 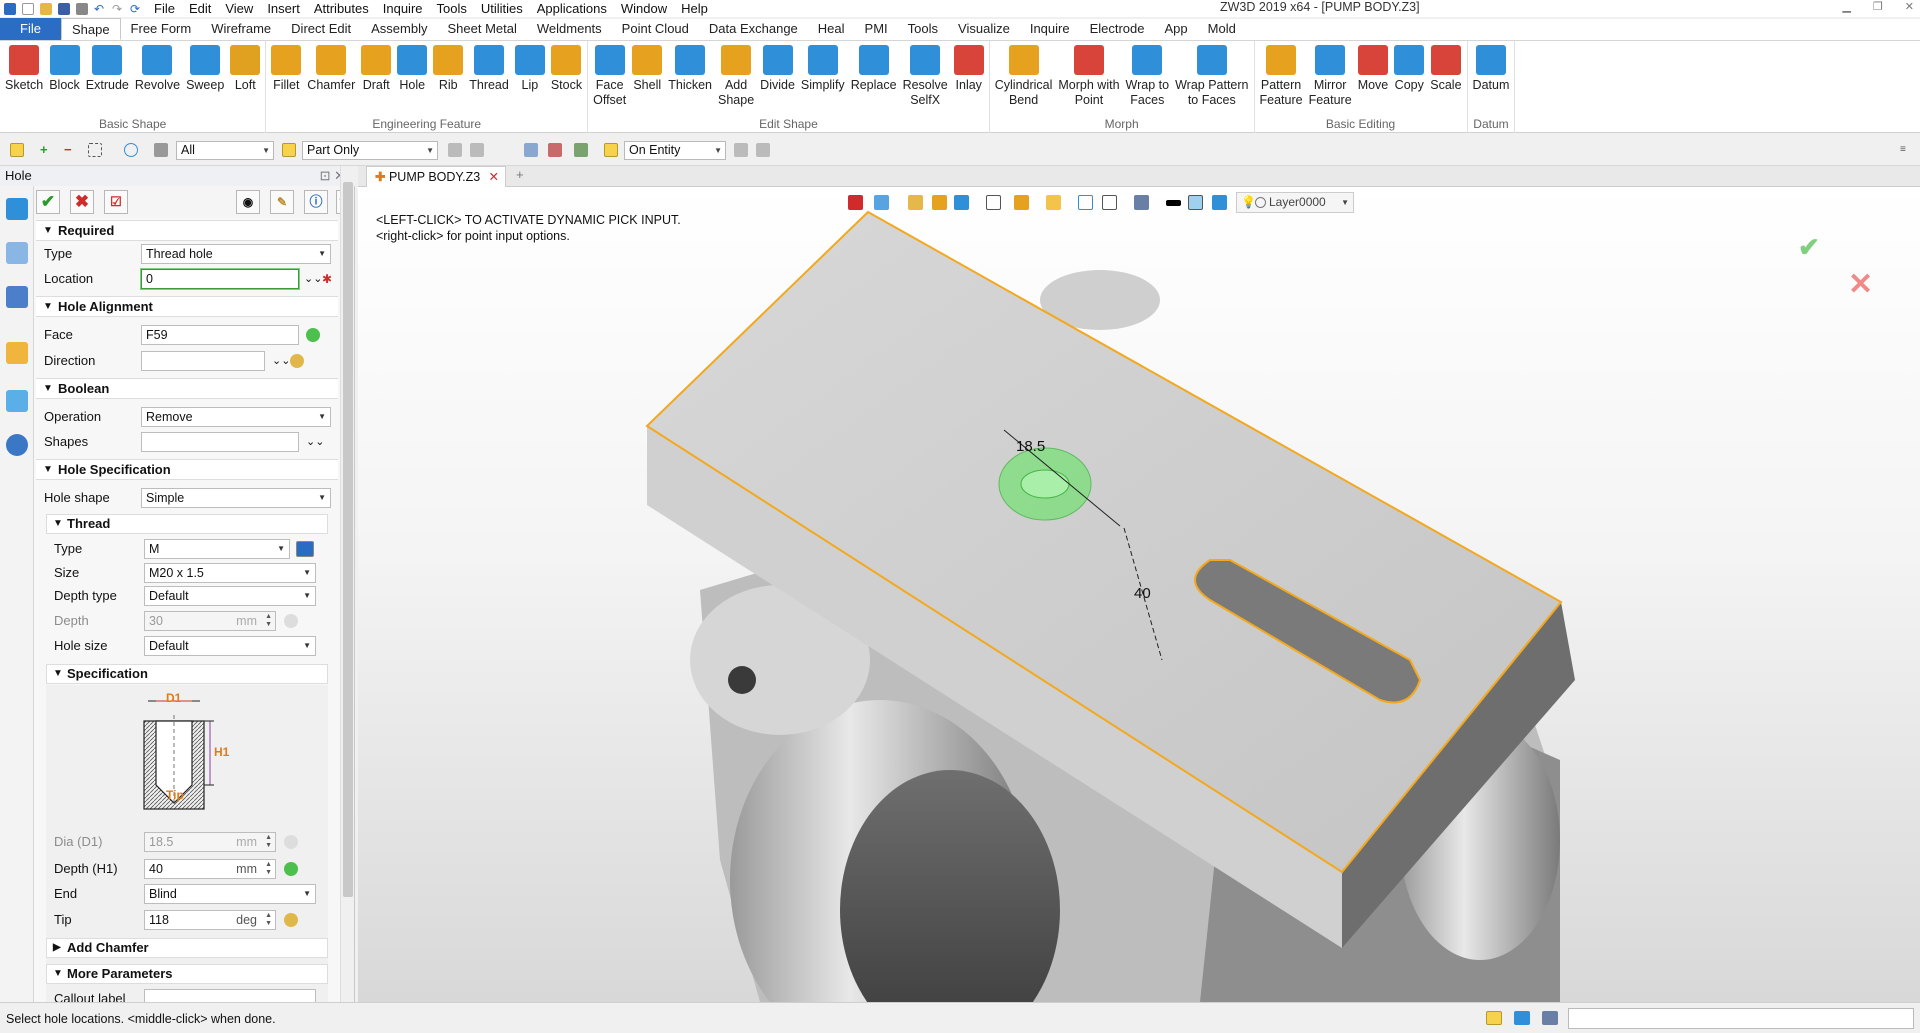 I want to click on tab-visualize: Visualize, so click(x=984, y=29).